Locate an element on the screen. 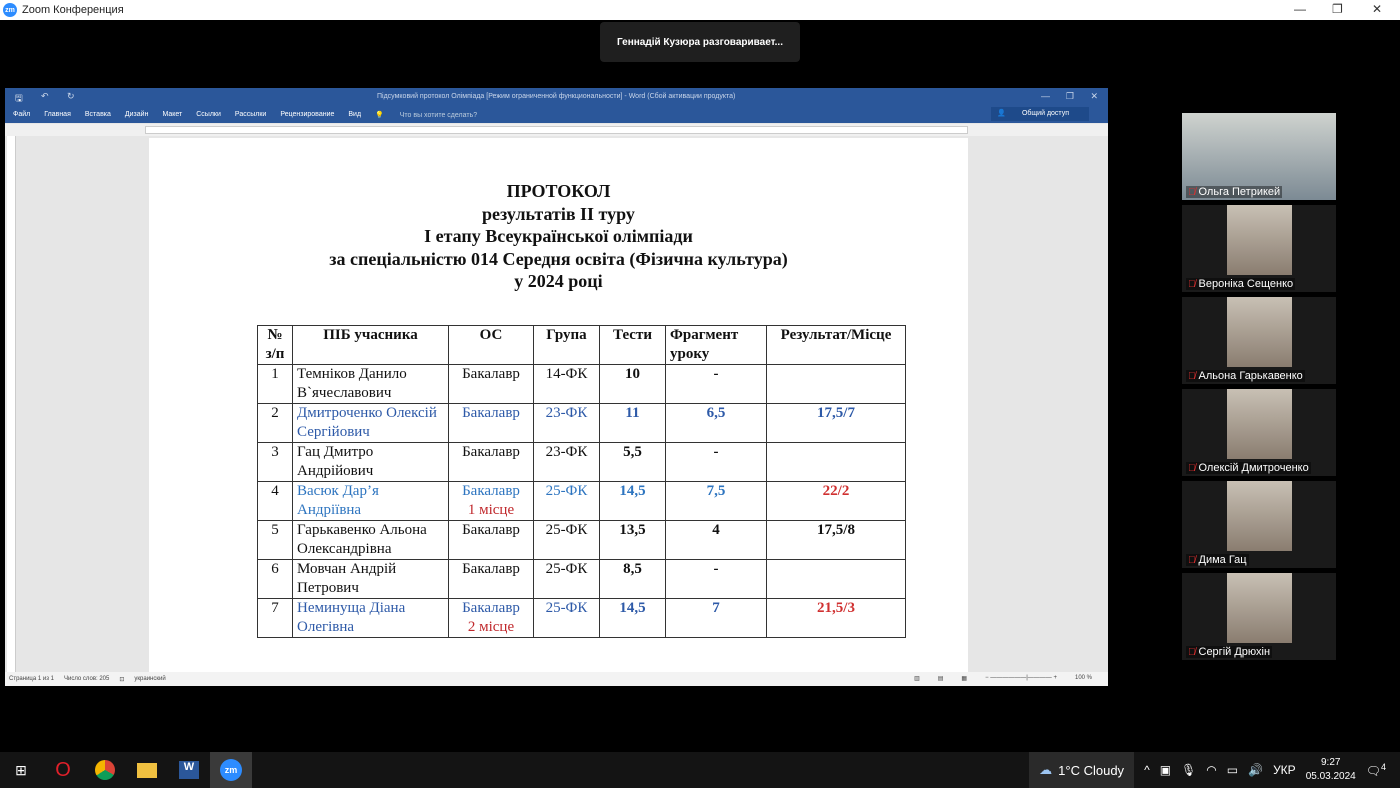 This screenshot has height=788, width=1400. chevron-up-icon: ^ is located at coordinates (1147, 770).